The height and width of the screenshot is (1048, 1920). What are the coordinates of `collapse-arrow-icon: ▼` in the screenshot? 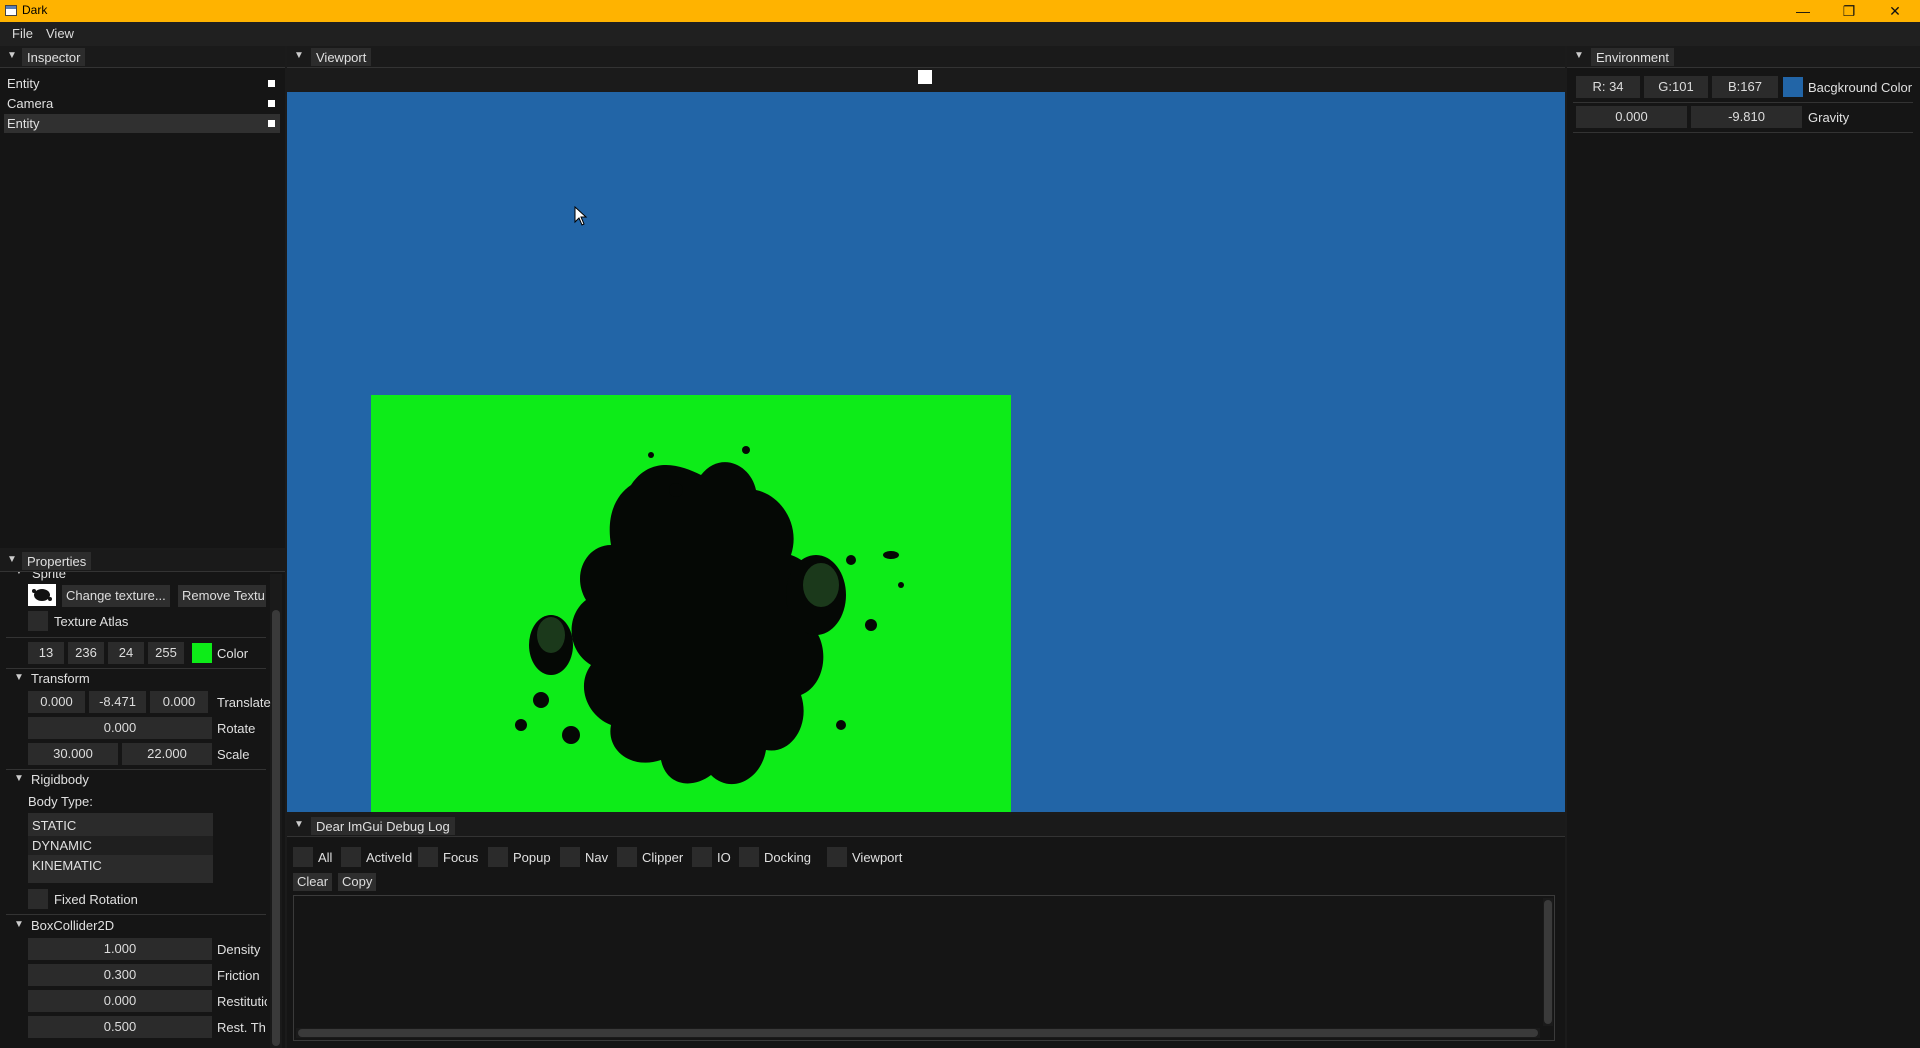 It's located at (19, 677).